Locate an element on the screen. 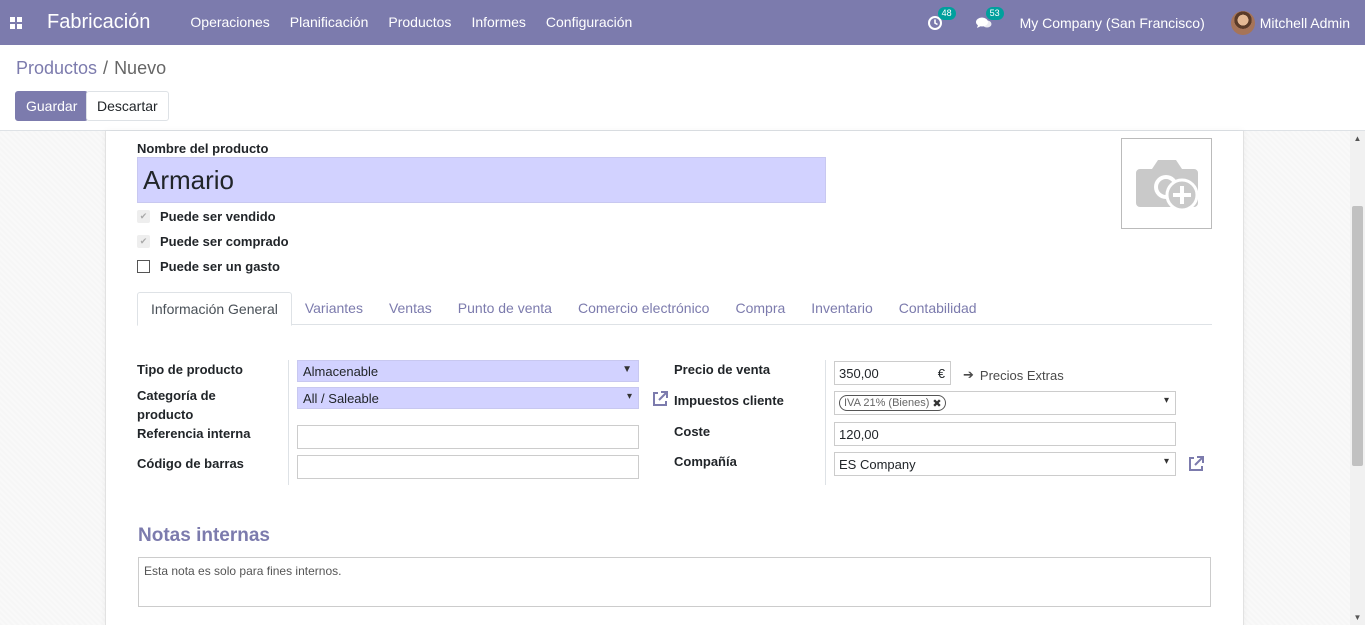 This screenshot has height=625, width=1365. internal-notes-title: Notas internas is located at coordinates (204, 535).